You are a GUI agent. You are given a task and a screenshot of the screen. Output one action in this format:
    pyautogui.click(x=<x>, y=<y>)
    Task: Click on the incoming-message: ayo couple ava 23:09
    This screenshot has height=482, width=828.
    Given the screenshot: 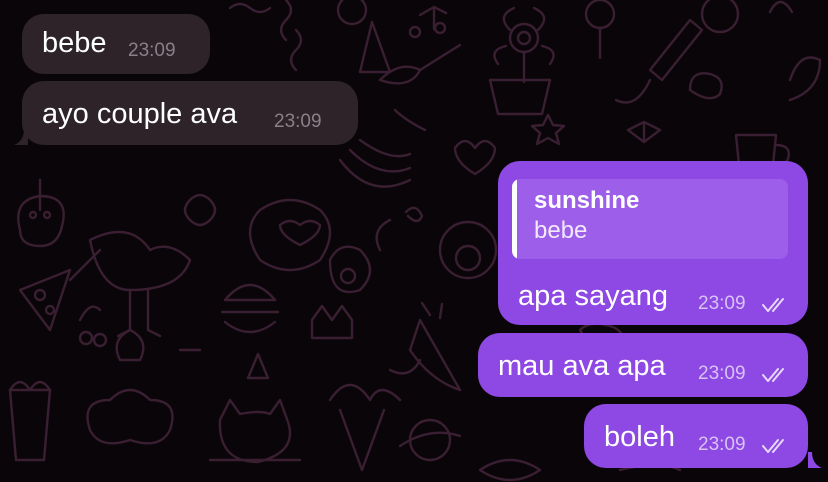 What is the action you would take?
    pyautogui.click(x=190, y=113)
    